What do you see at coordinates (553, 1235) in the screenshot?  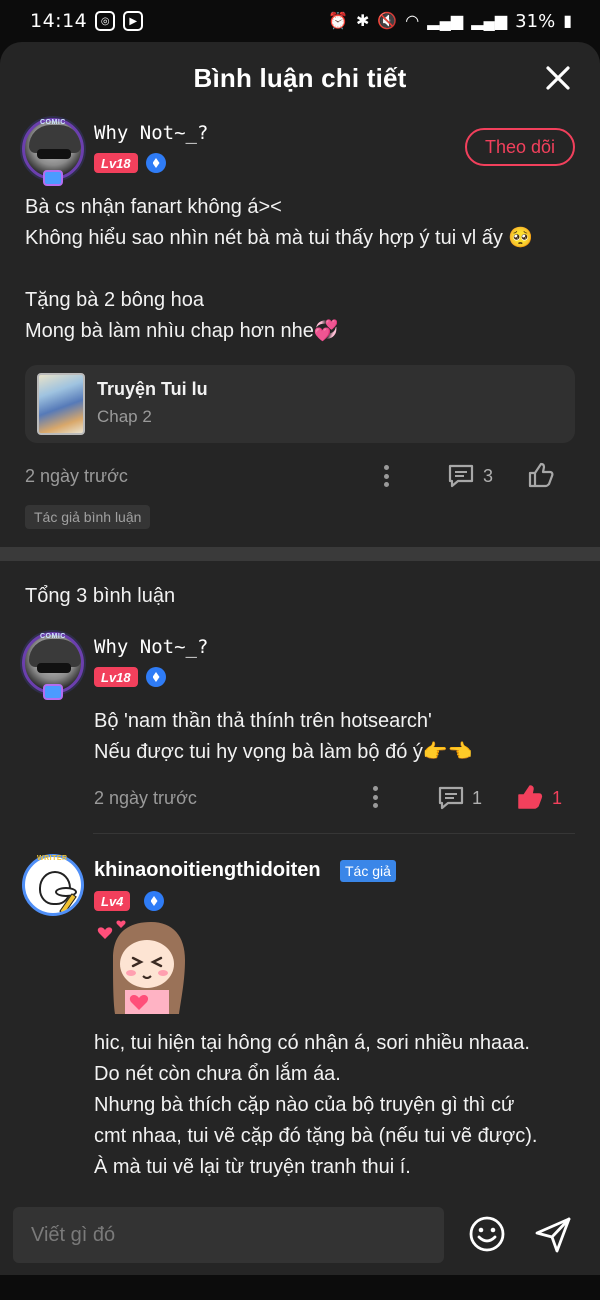 I see `send-icon` at bounding box center [553, 1235].